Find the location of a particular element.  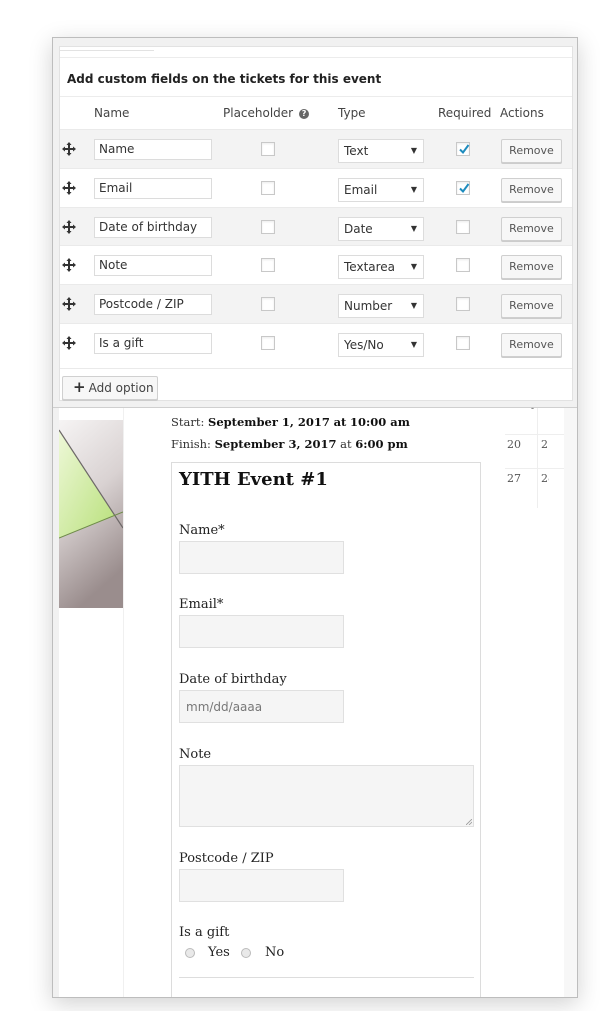

start-date: September 1, 2017 is located at coordinates (269, 422).